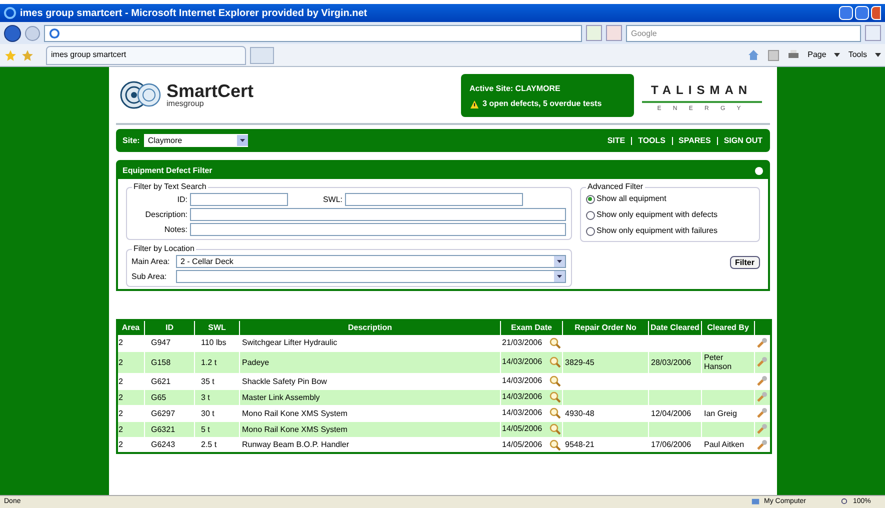 The width and height of the screenshot is (885, 508). Describe the element at coordinates (167, 170) in the screenshot. I see `panel-title: Equipment Defect Filter` at that location.